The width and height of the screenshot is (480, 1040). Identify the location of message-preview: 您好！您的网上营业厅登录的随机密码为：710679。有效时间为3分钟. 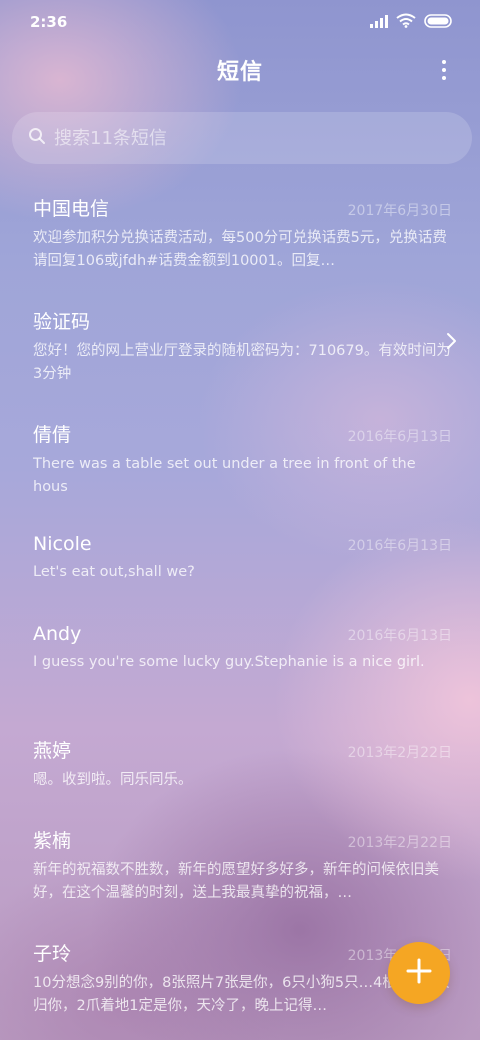
(242, 362).